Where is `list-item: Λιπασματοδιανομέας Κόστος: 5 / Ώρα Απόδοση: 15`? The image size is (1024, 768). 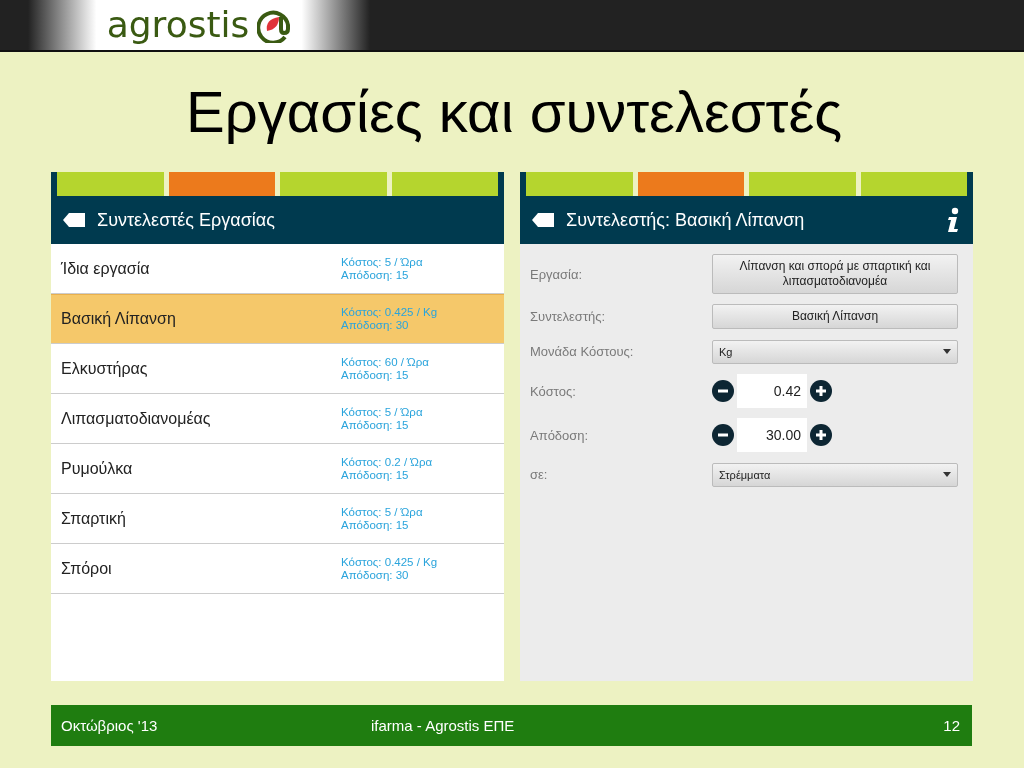
list-item: Λιπασματοδιανομέας Κόστος: 5 / Ώρα Απόδοση: 15 is located at coordinates (277, 419).